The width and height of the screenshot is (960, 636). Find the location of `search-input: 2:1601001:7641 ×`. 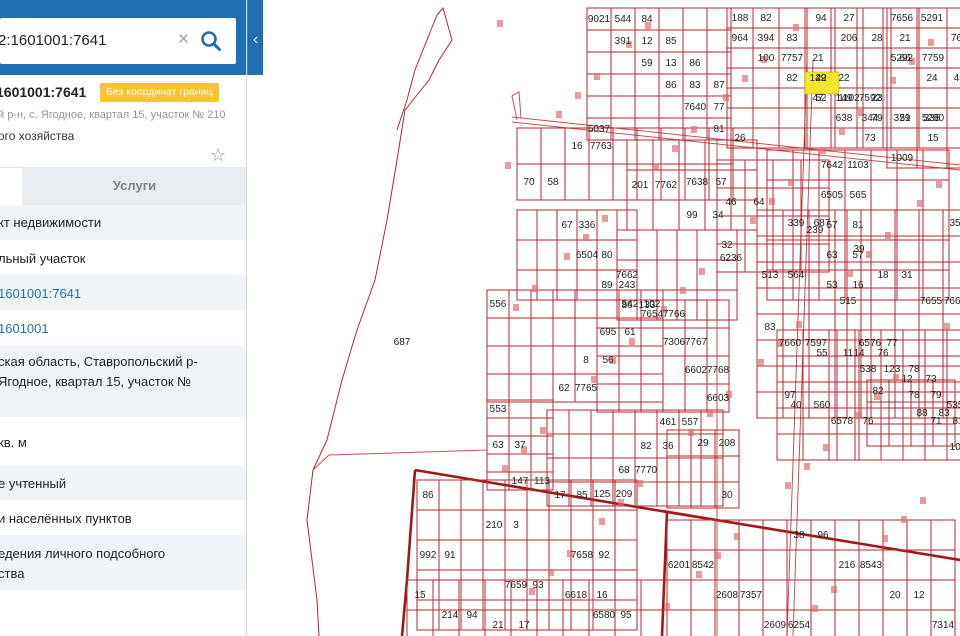

search-input: 2:1601001:7641 × is located at coordinates (118, 41).